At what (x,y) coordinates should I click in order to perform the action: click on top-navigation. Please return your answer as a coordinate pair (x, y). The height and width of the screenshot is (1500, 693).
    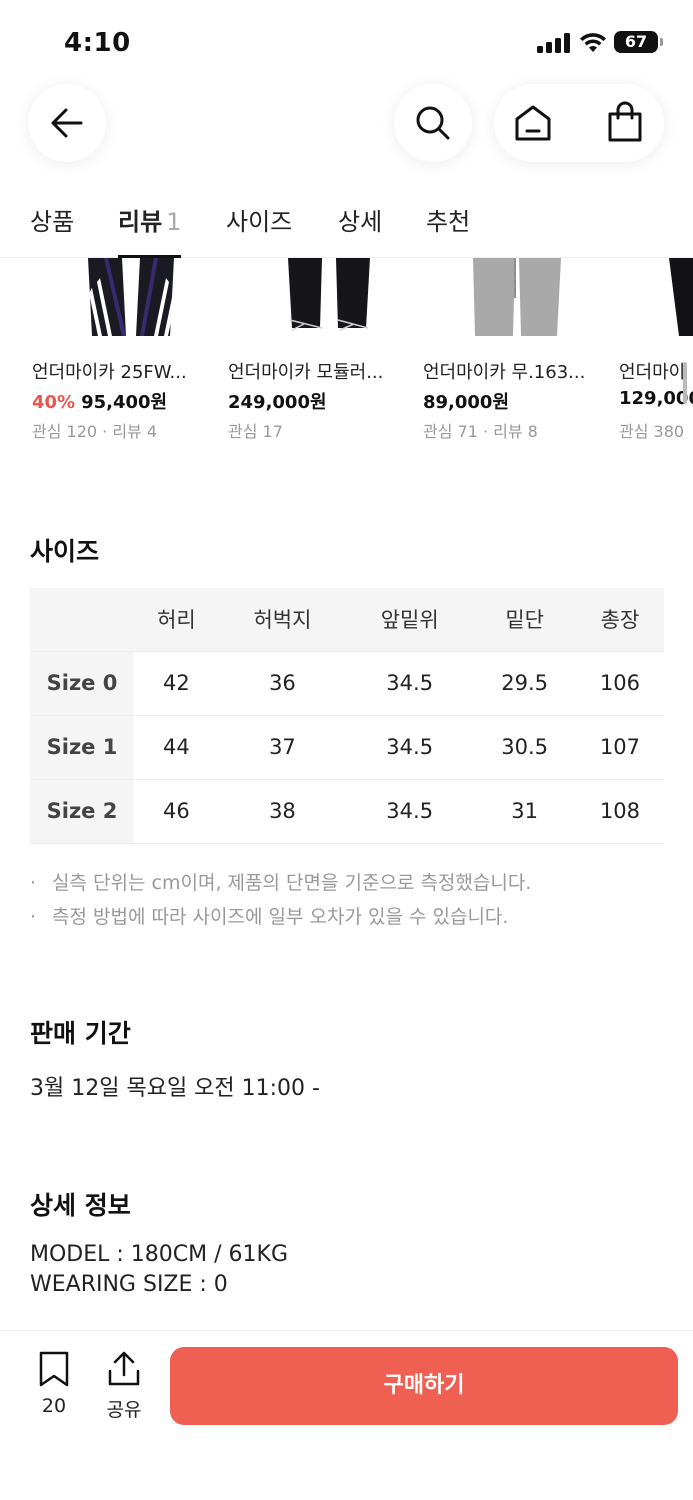
    Looking at the image, I should click on (346, 130).